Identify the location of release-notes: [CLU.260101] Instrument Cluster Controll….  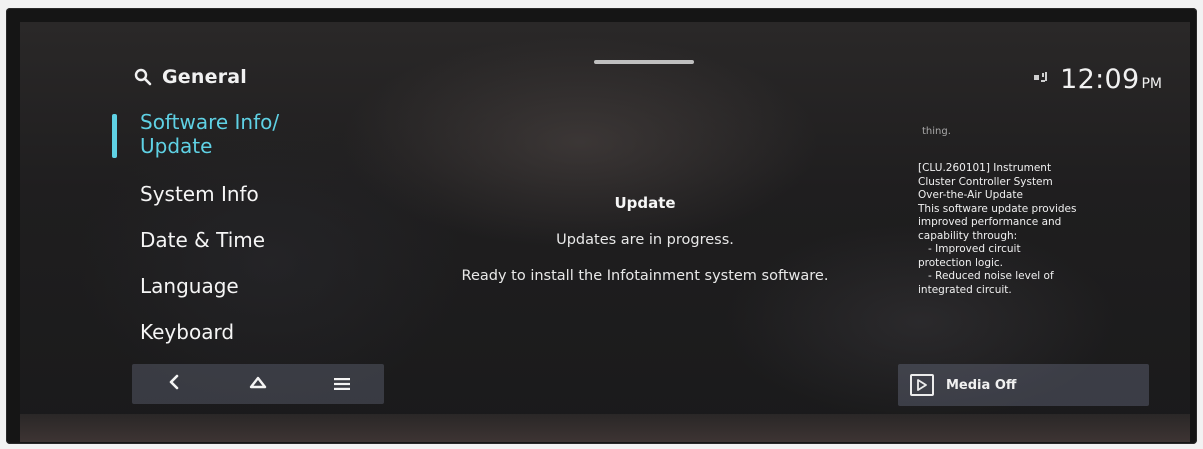
(1027, 229).